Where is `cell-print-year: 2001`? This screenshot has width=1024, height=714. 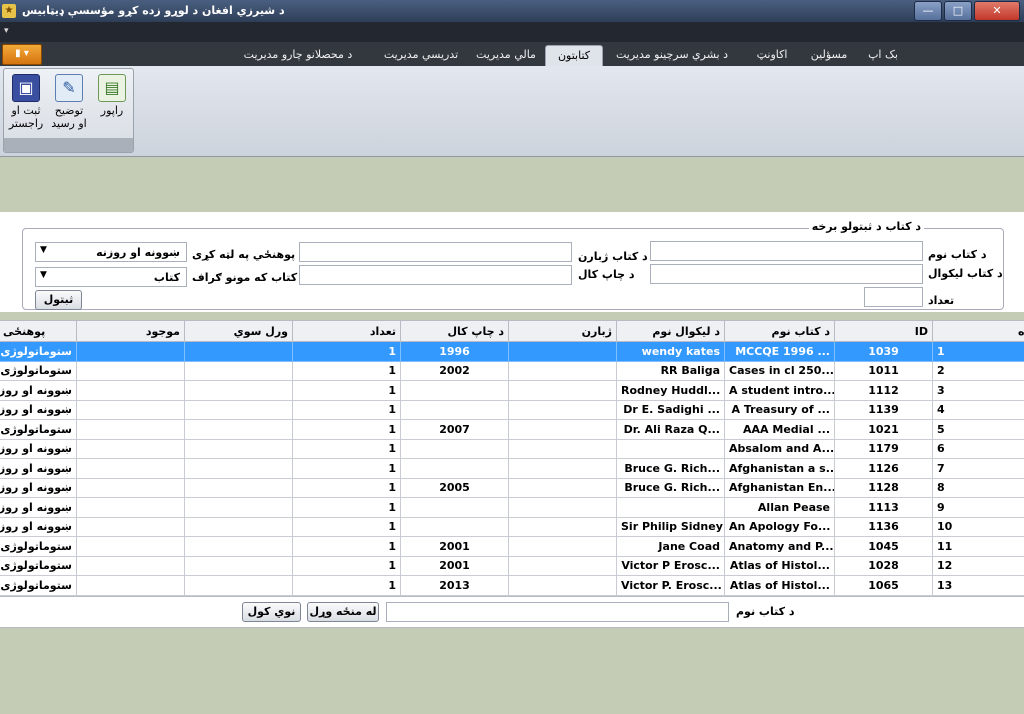
cell-print-year: 2001 is located at coordinates (454, 546).